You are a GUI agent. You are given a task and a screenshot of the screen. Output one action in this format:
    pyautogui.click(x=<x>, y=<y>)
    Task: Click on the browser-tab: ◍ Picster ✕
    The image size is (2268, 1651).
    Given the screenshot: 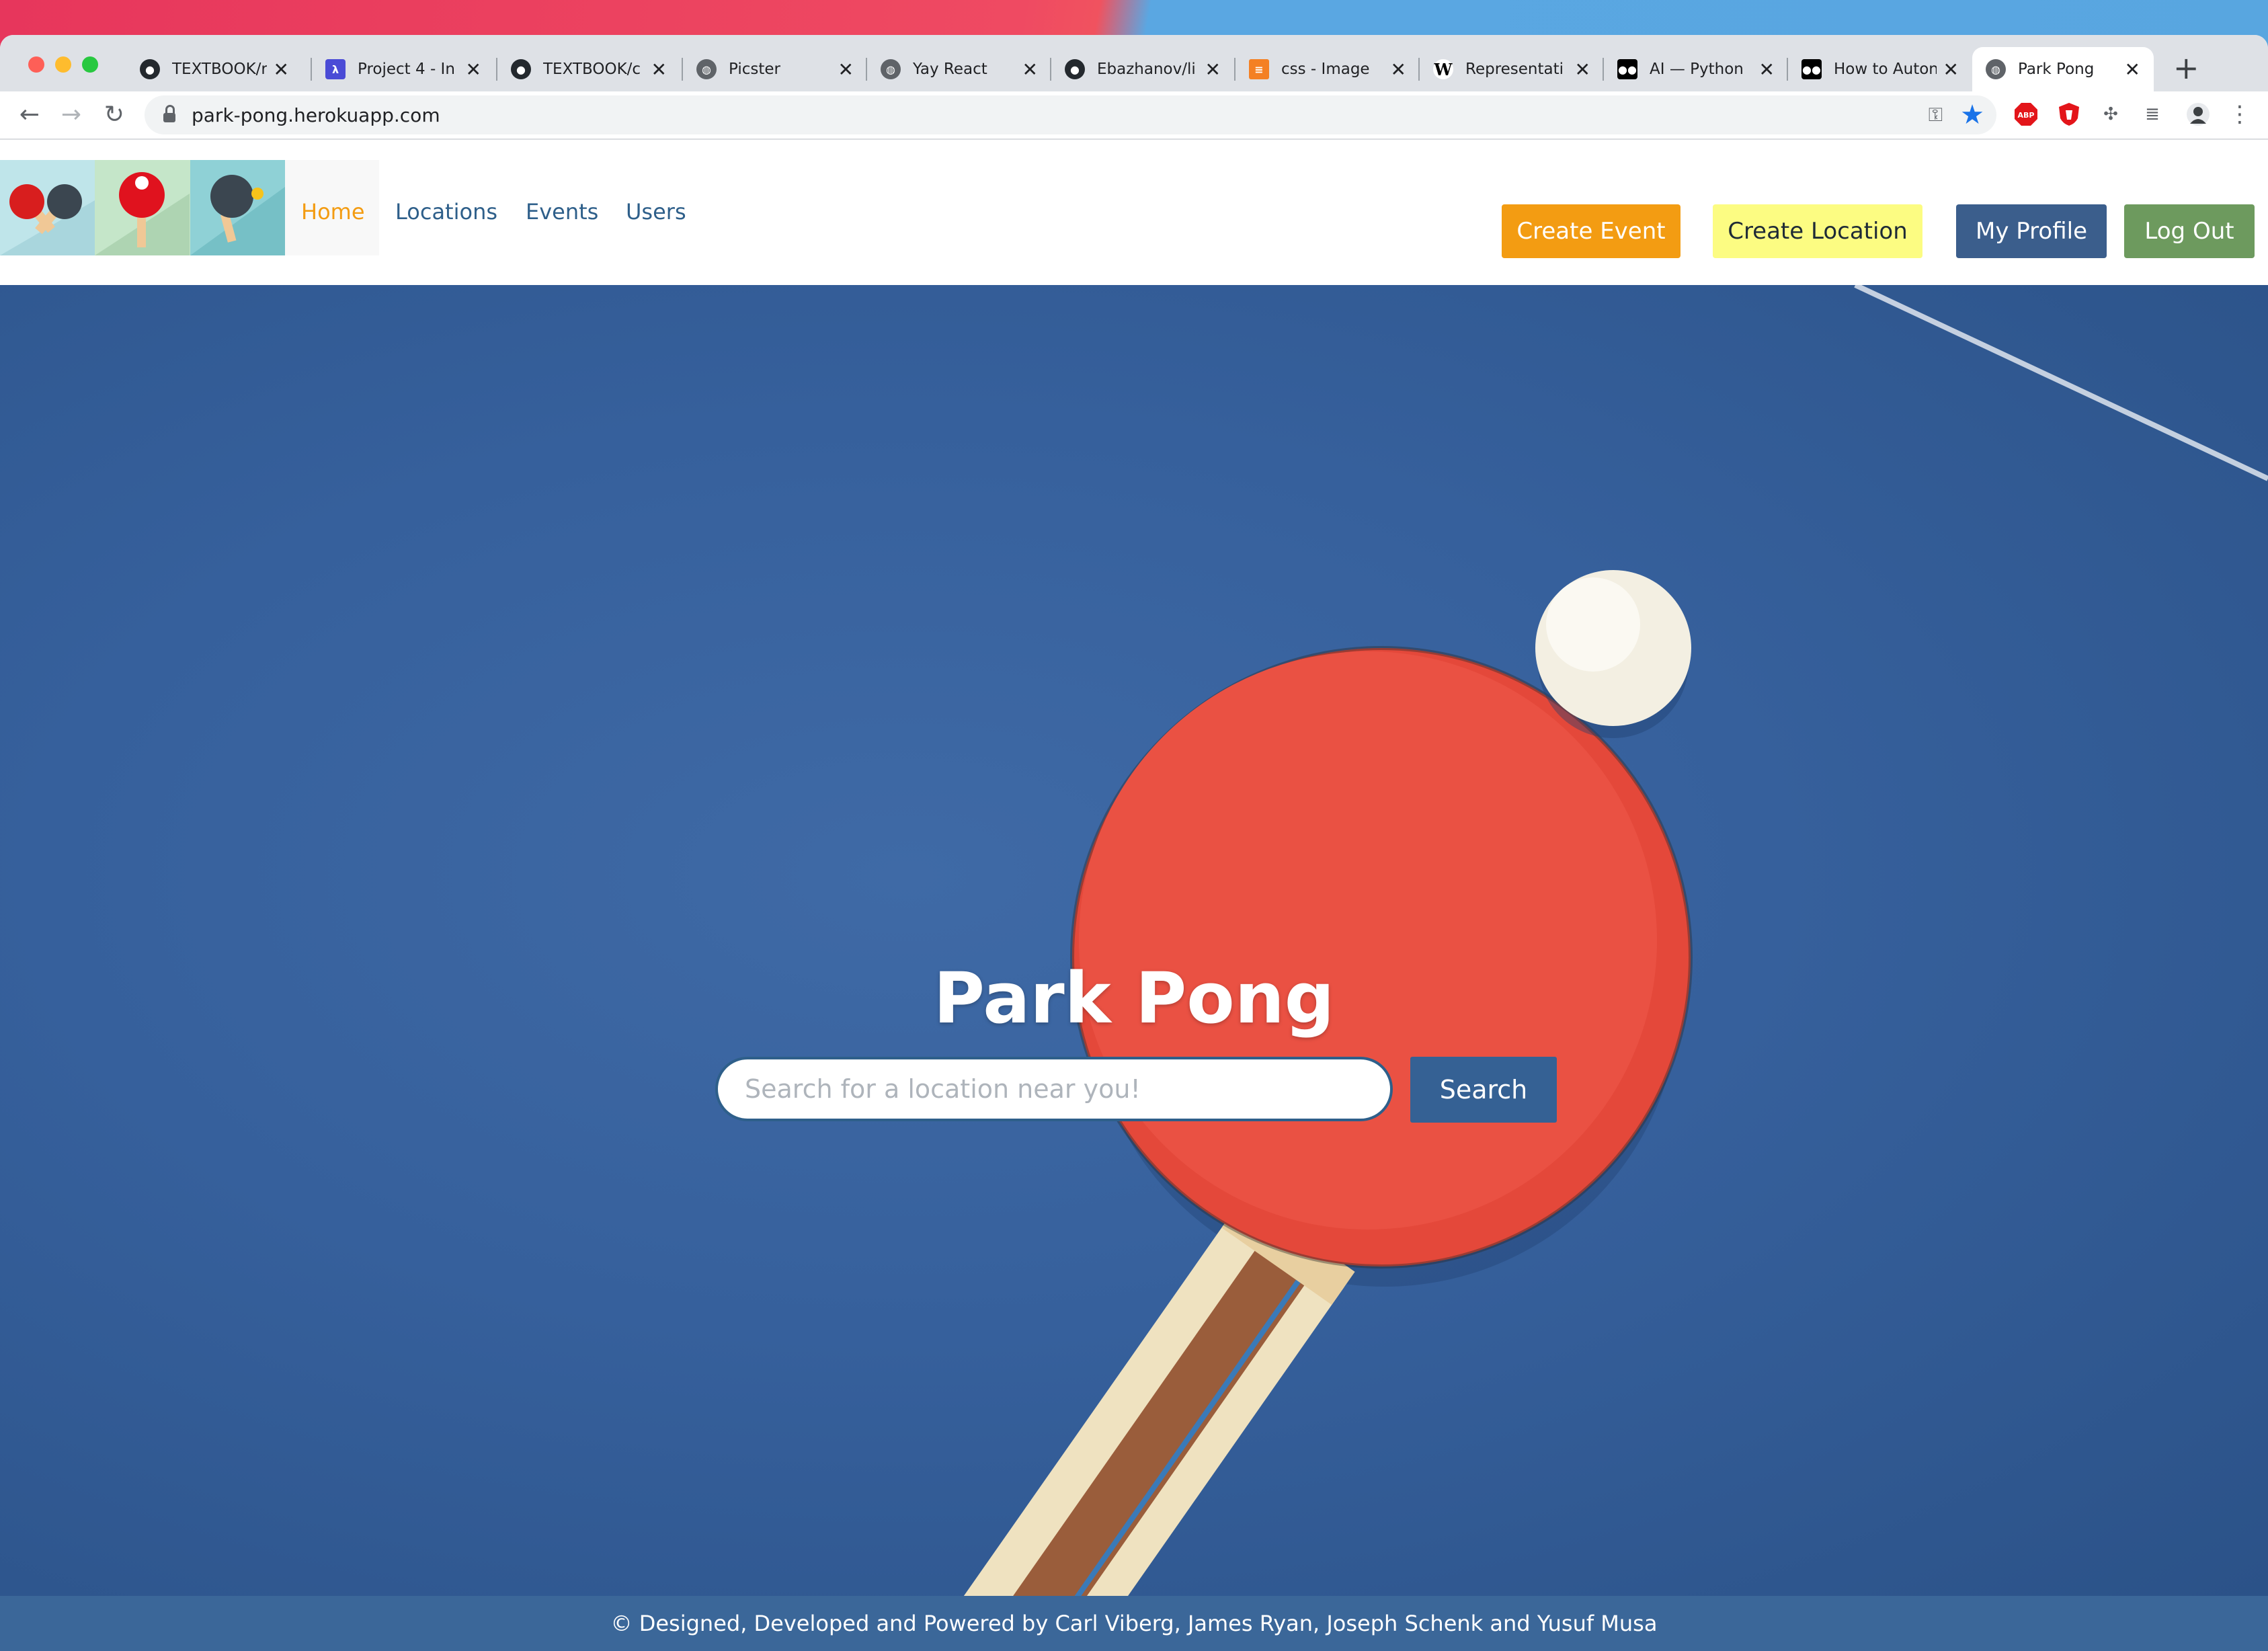 What is the action you would take?
    pyautogui.click(x=775, y=69)
    